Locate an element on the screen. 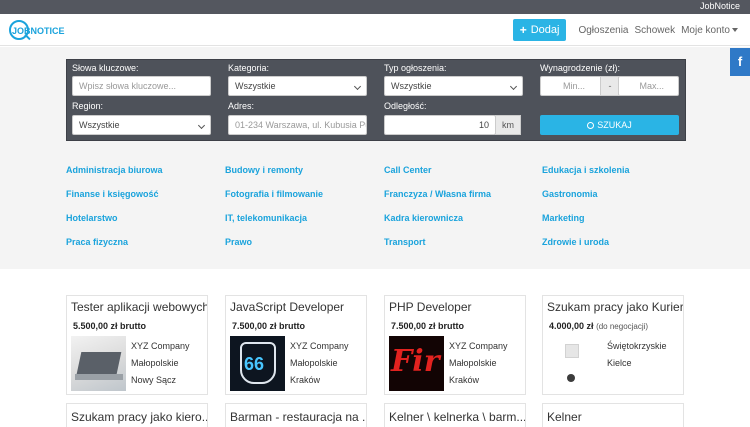  type-label: Typ ogłoszenia: is located at coordinates (415, 68).